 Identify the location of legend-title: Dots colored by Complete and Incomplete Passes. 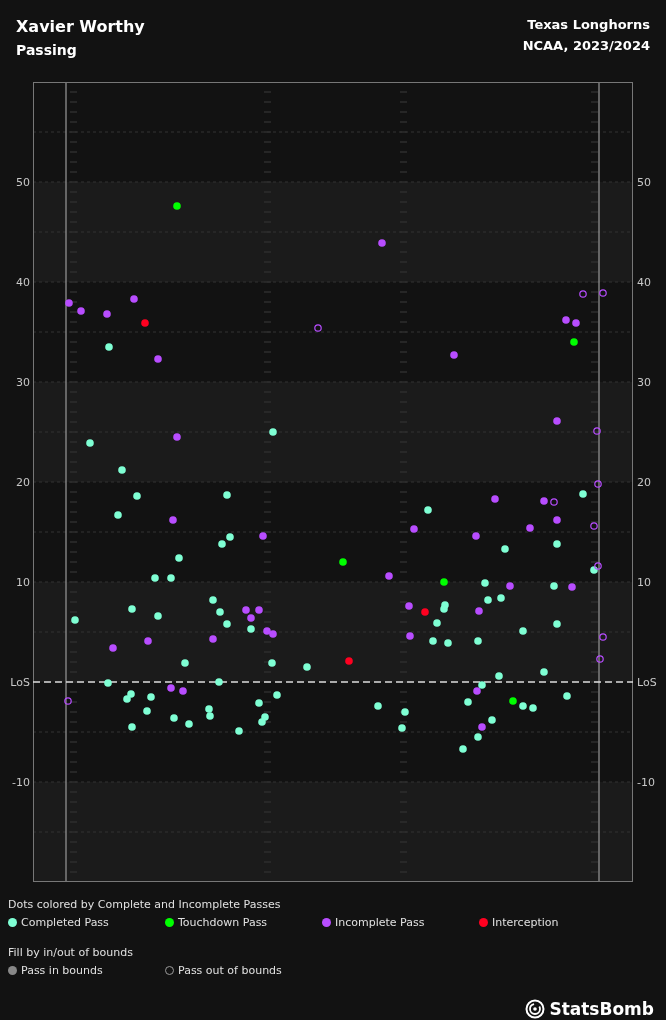
(145, 904).